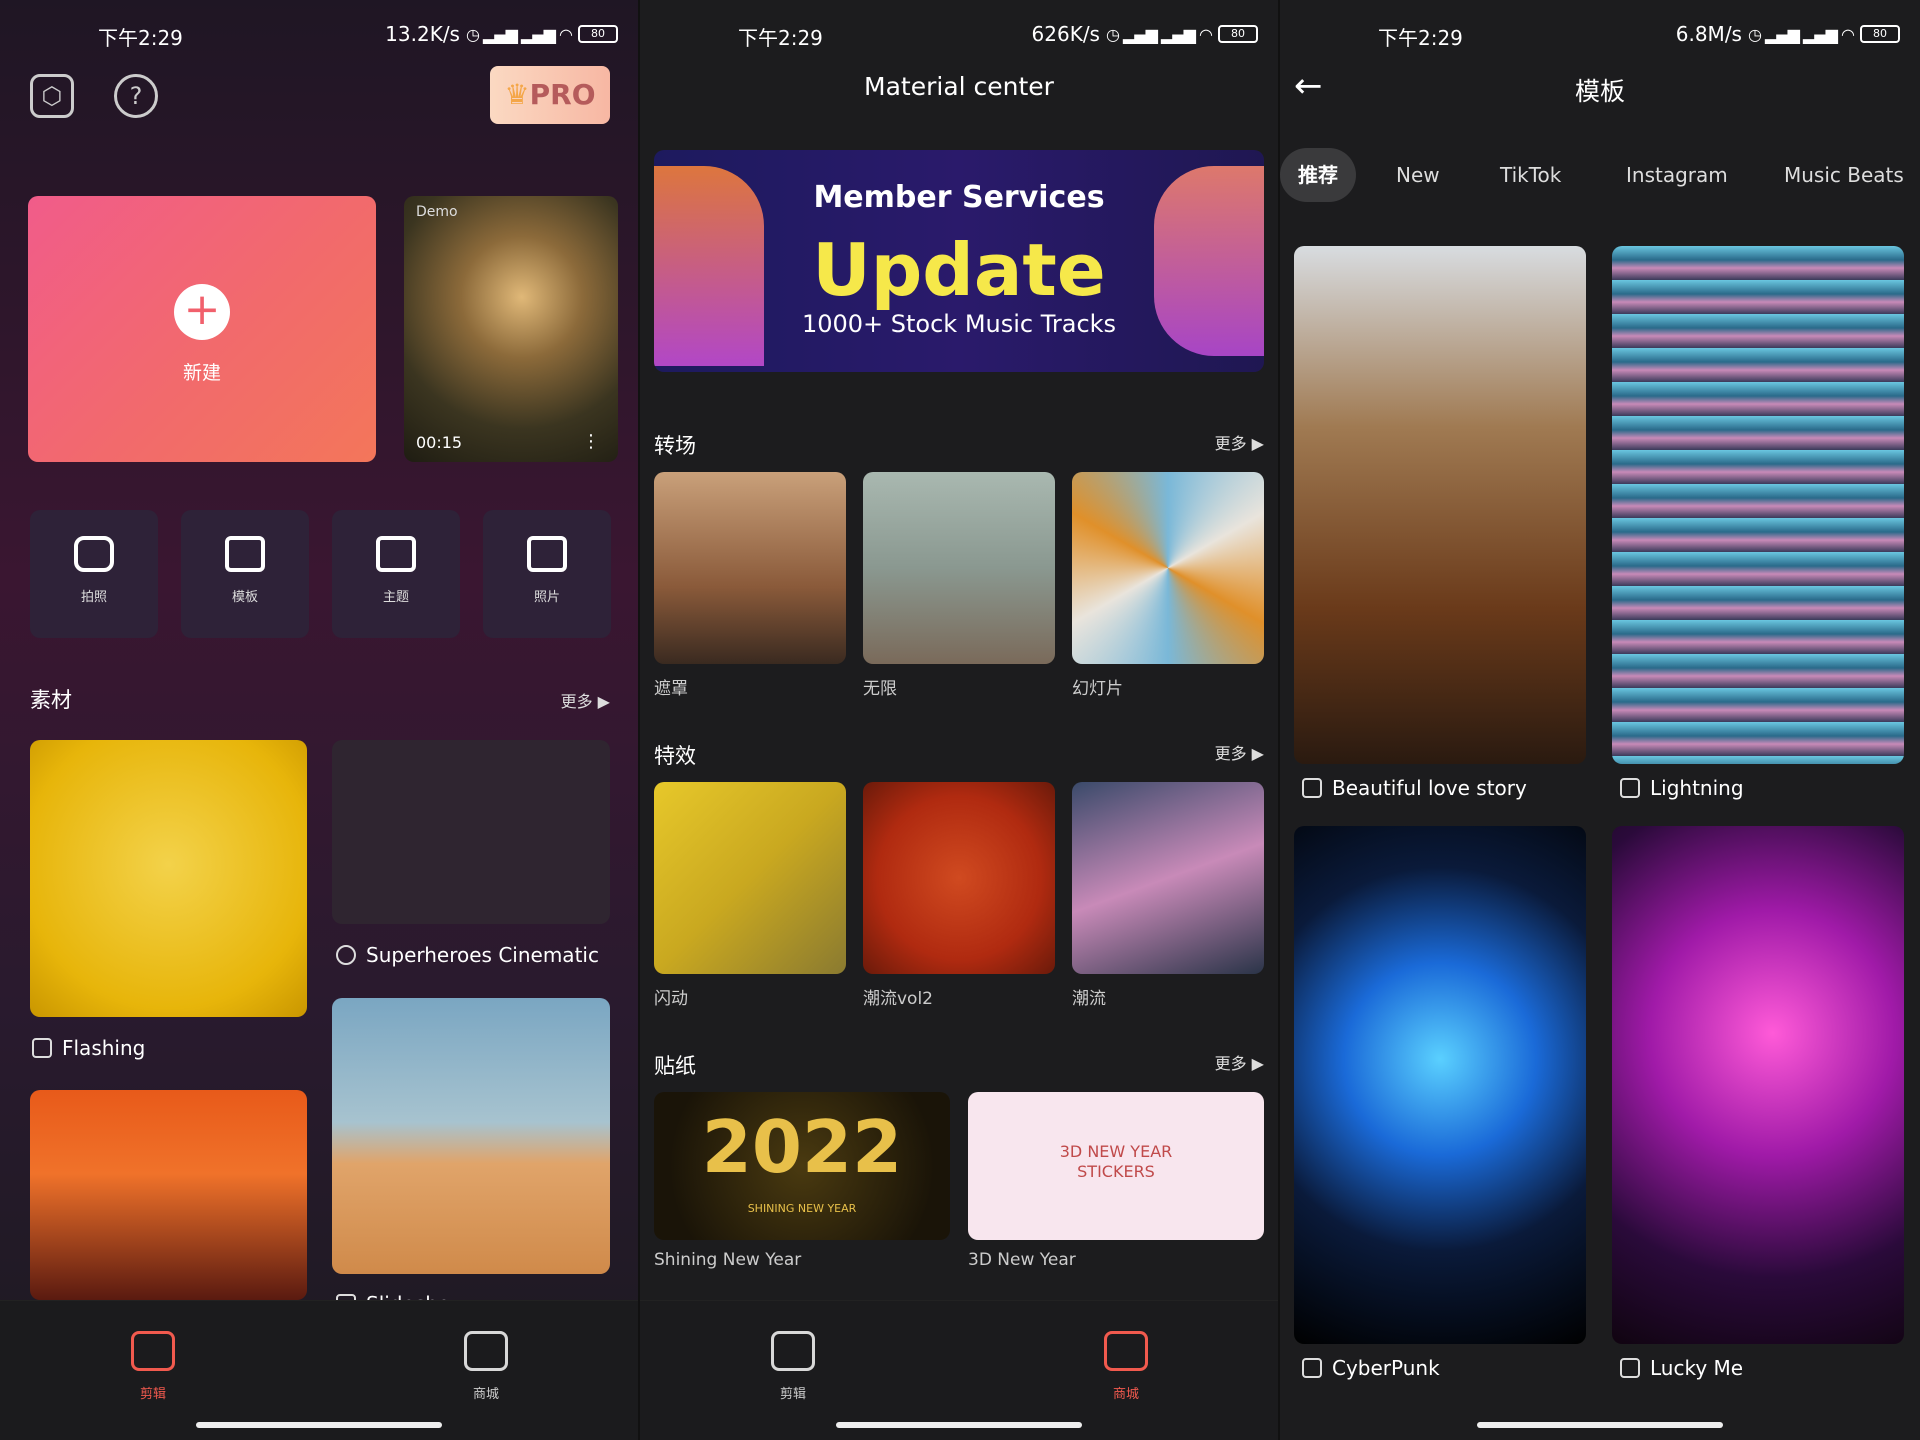 This screenshot has width=1920, height=1440. What do you see at coordinates (1318, 175) in the screenshot?
I see `tab-recommended: 推荐` at bounding box center [1318, 175].